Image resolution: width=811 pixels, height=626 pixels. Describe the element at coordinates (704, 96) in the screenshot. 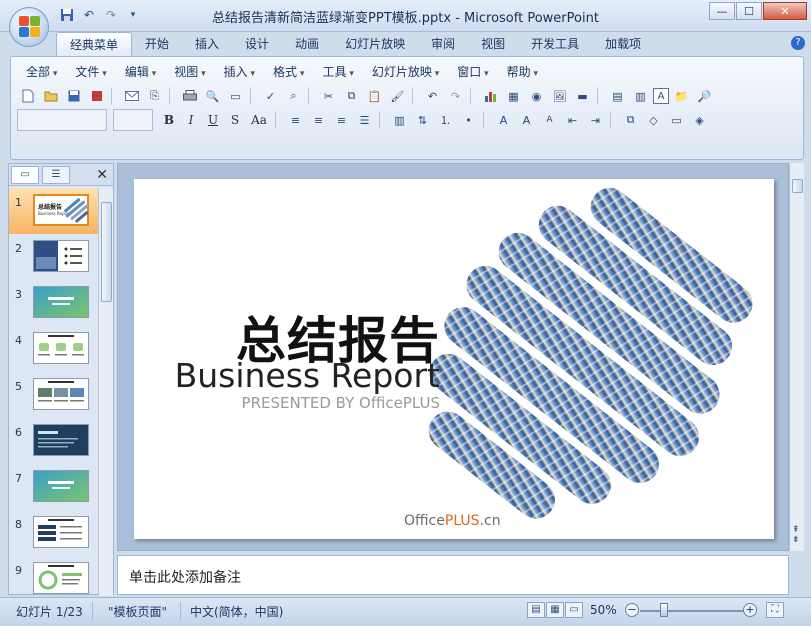

I see `zoom-icon: 🔎` at that location.